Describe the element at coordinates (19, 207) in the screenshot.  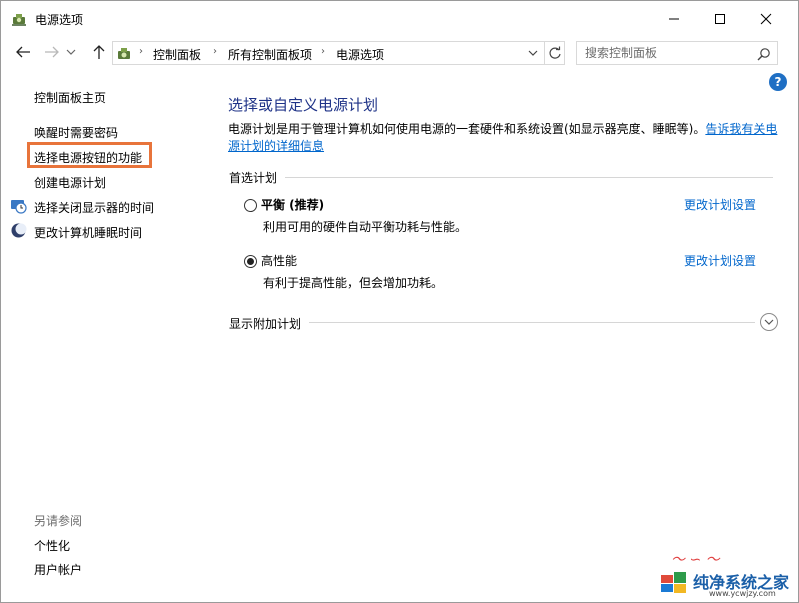
I see `display-clock-icon` at that location.